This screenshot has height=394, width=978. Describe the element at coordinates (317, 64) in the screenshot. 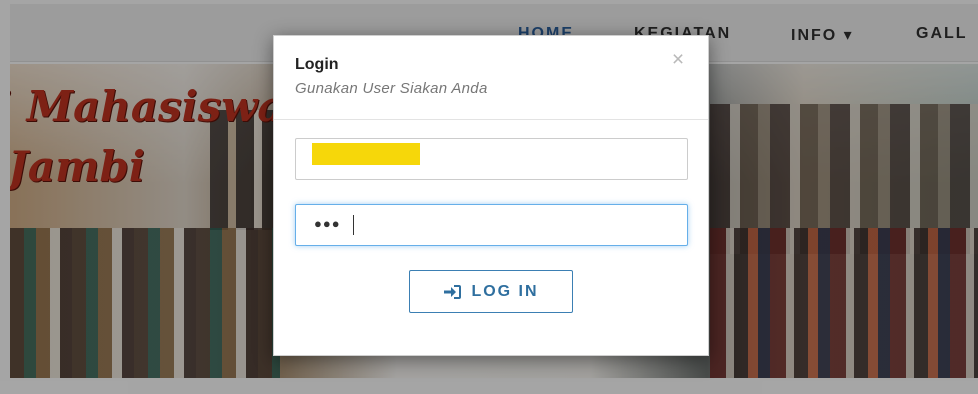

I see `modal-title: Login` at that location.